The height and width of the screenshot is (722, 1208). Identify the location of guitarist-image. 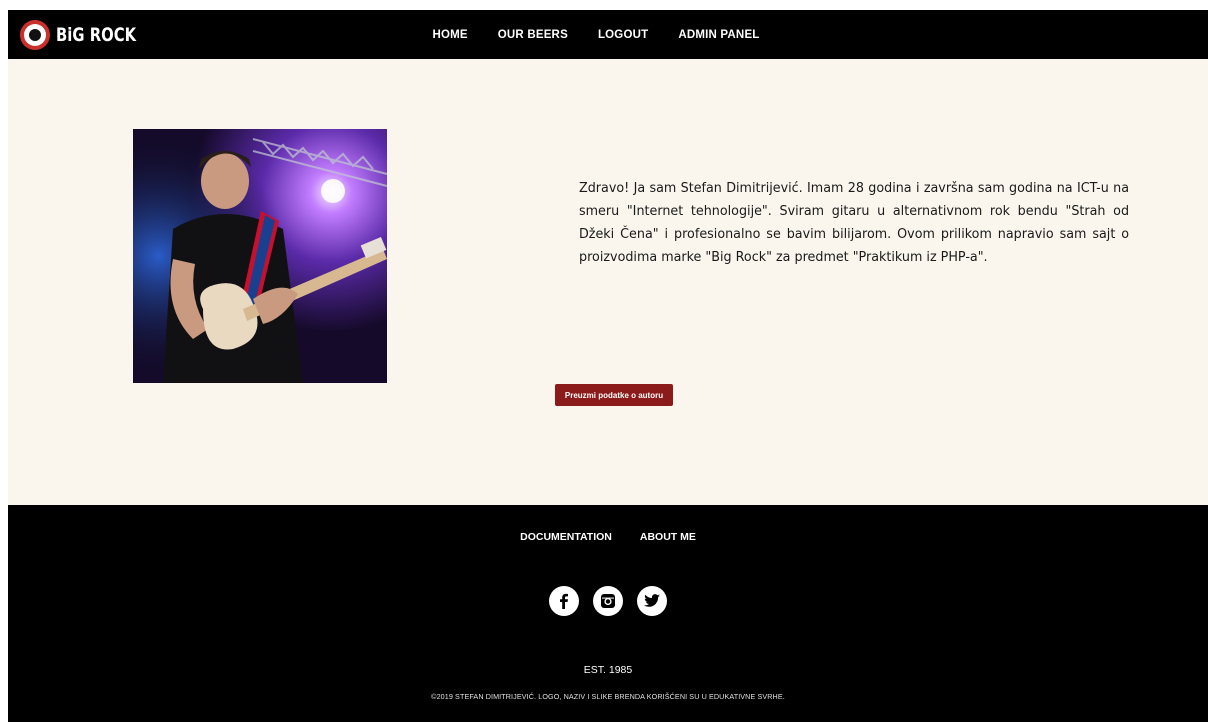
(260, 256).